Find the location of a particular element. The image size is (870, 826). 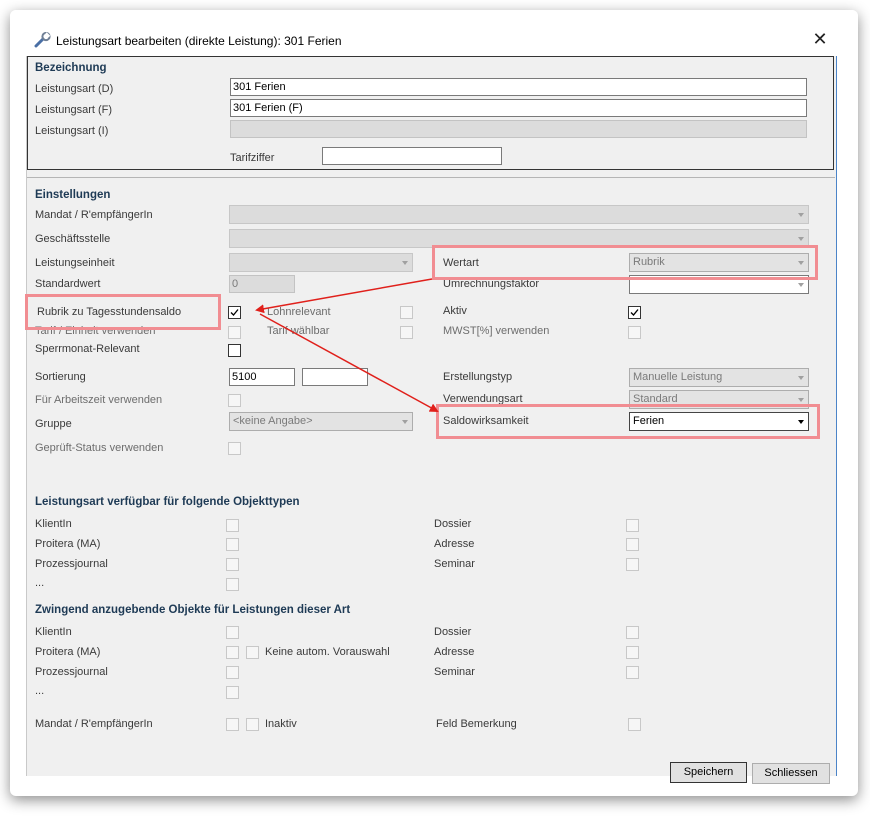

check-icon is located at coordinates (234, 312).